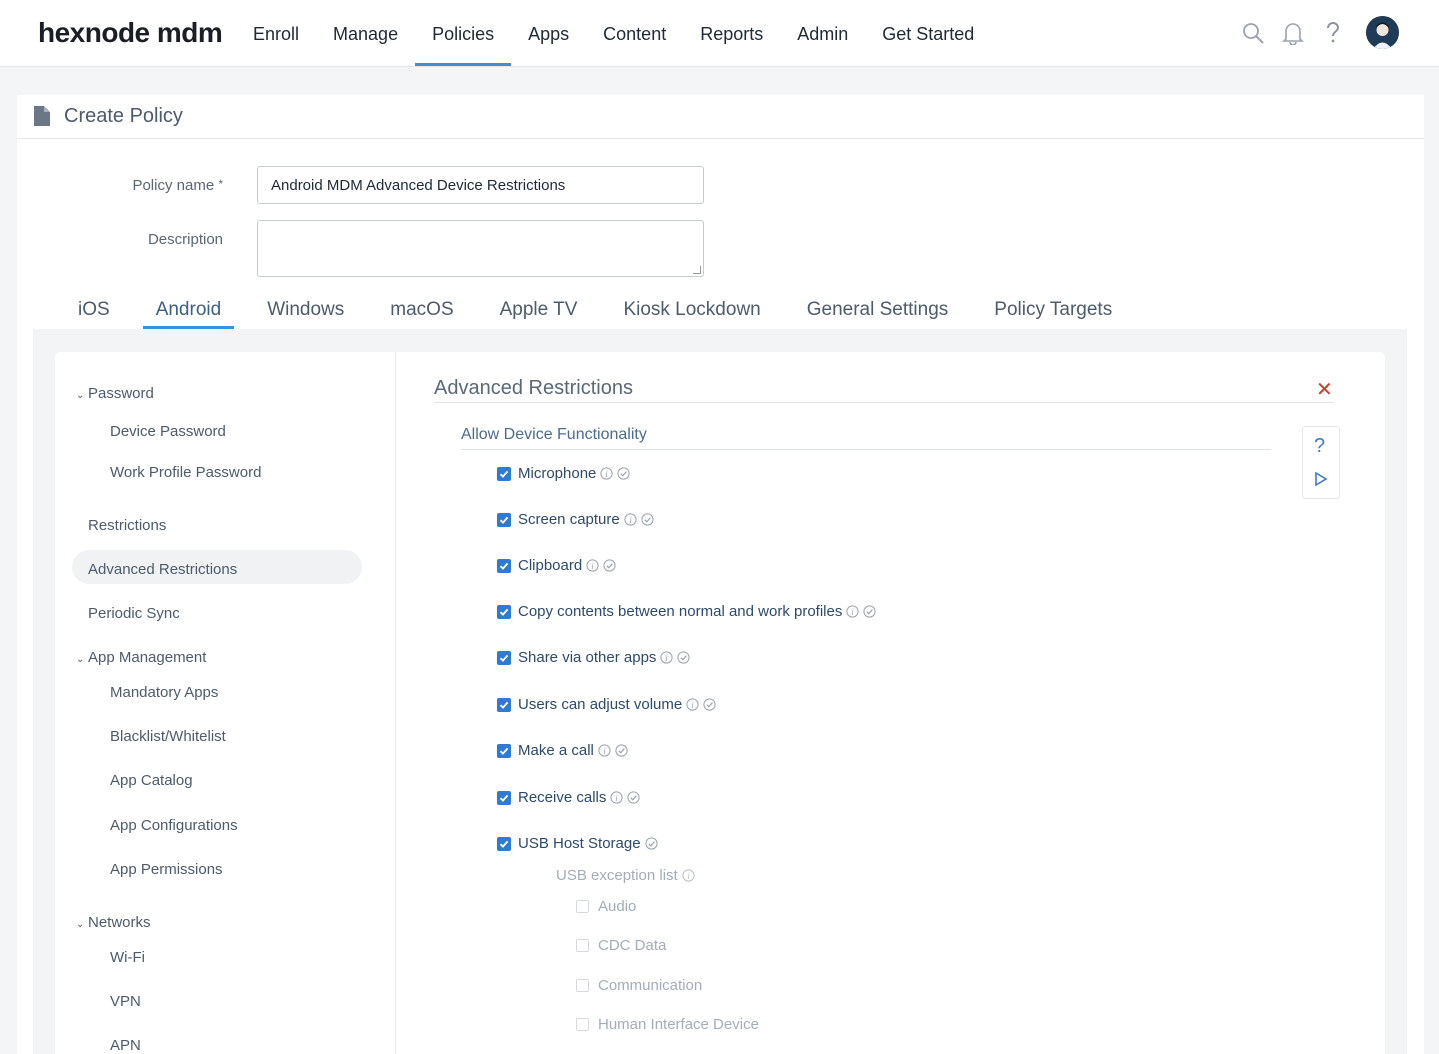  Describe the element at coordinates (151, 780) in the screenshot. I see `sidebar-item-app-catalog: App Catalog` at that location.